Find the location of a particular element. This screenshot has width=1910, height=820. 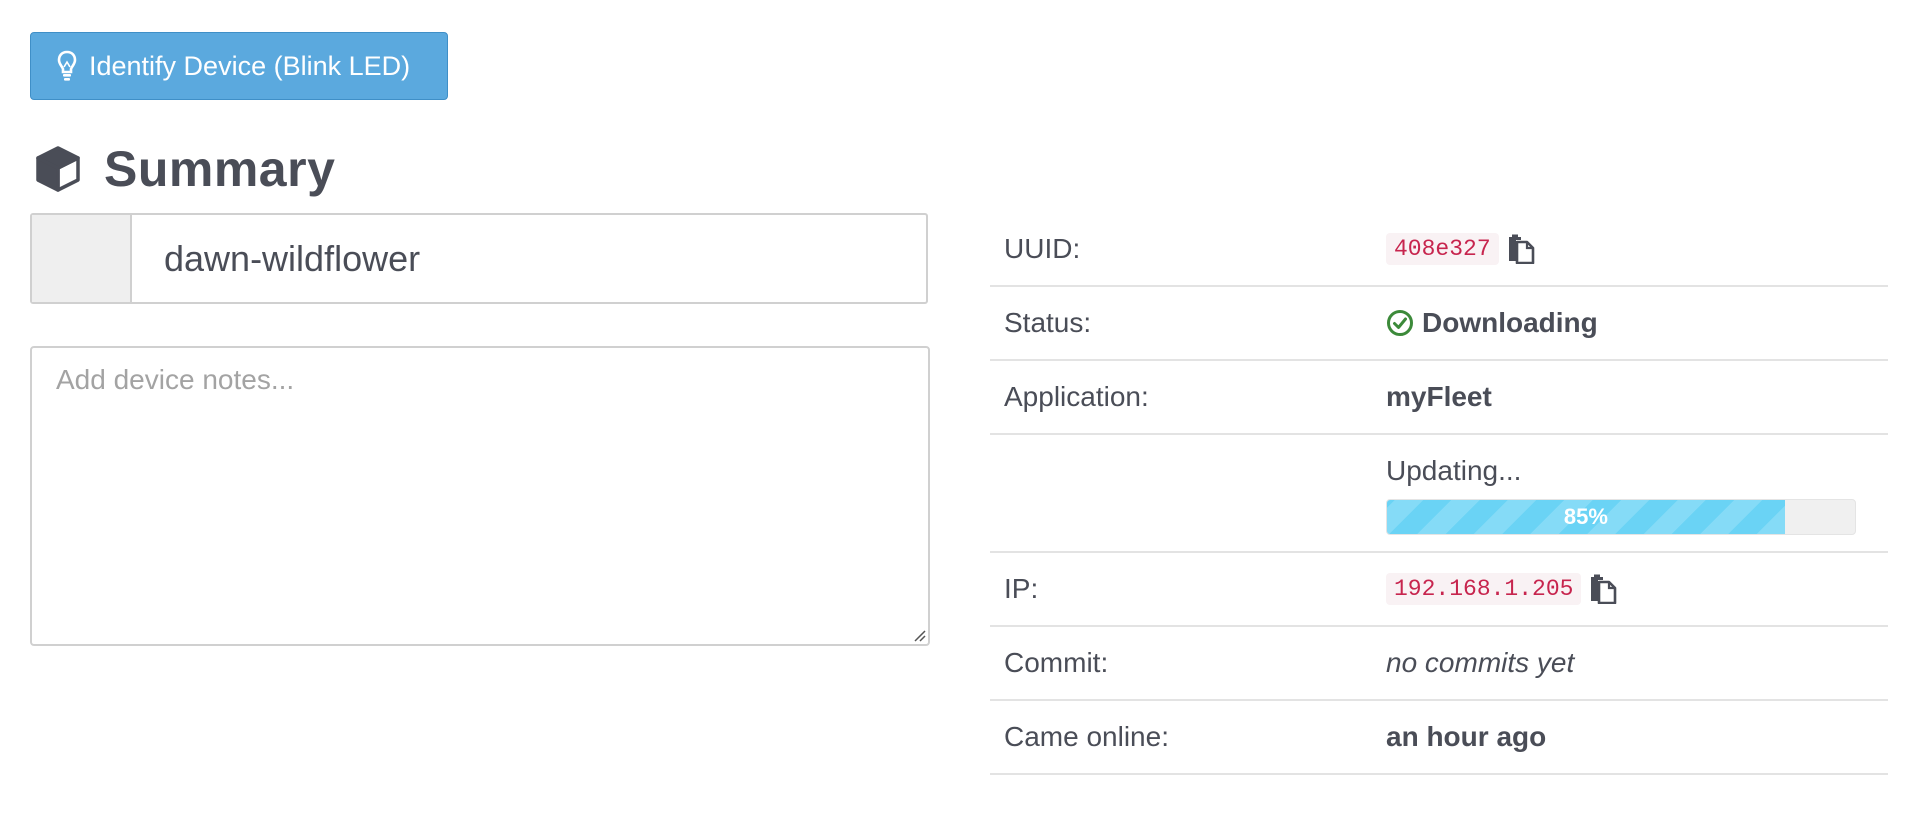

progress-label: 85% is located at coordinates (1585, 516).